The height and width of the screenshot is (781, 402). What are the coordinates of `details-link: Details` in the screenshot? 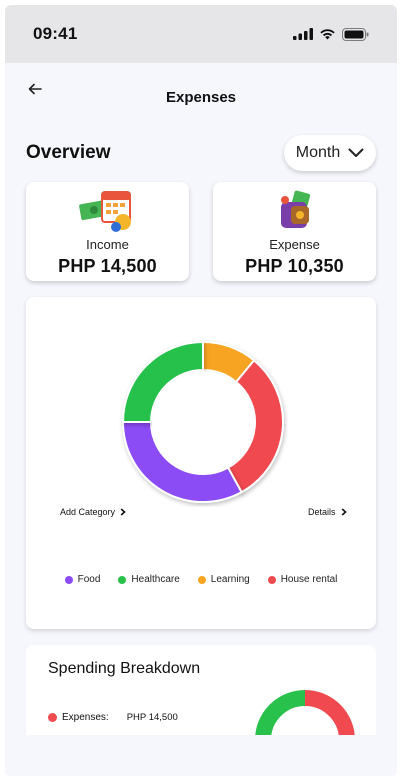 It's located at (327, 512).